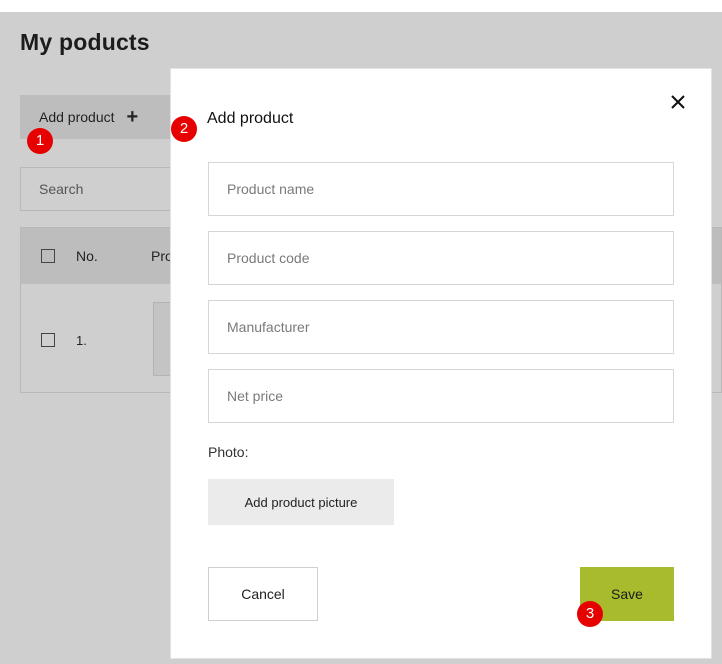 Image resolution: width=722 pixels, height=664 pixels. What do you see at coordinates (184, 129) in the screenshot?
I see `step-marker-2: 2` at bounding box center [184, 129].